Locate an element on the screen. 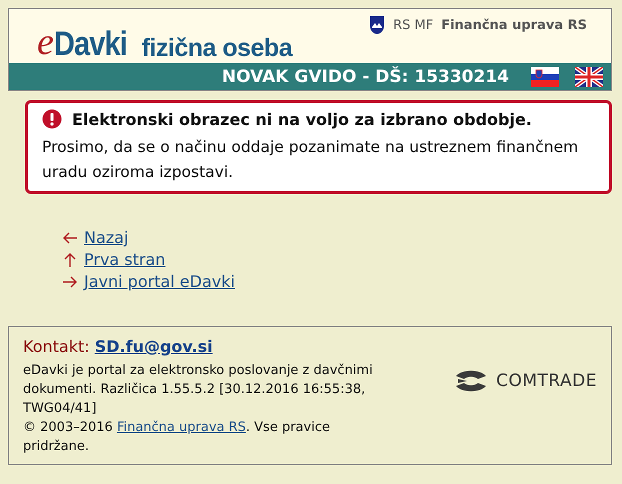  agency-name: Finančna uprava RS is located at coordinates (514, 25).